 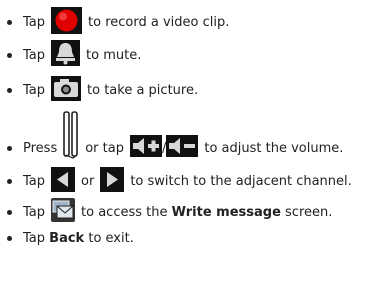 What do you see at coordinates (182, 148) in the screenshot?
I see `volume-down-icon` at bounding box center [182, 148].